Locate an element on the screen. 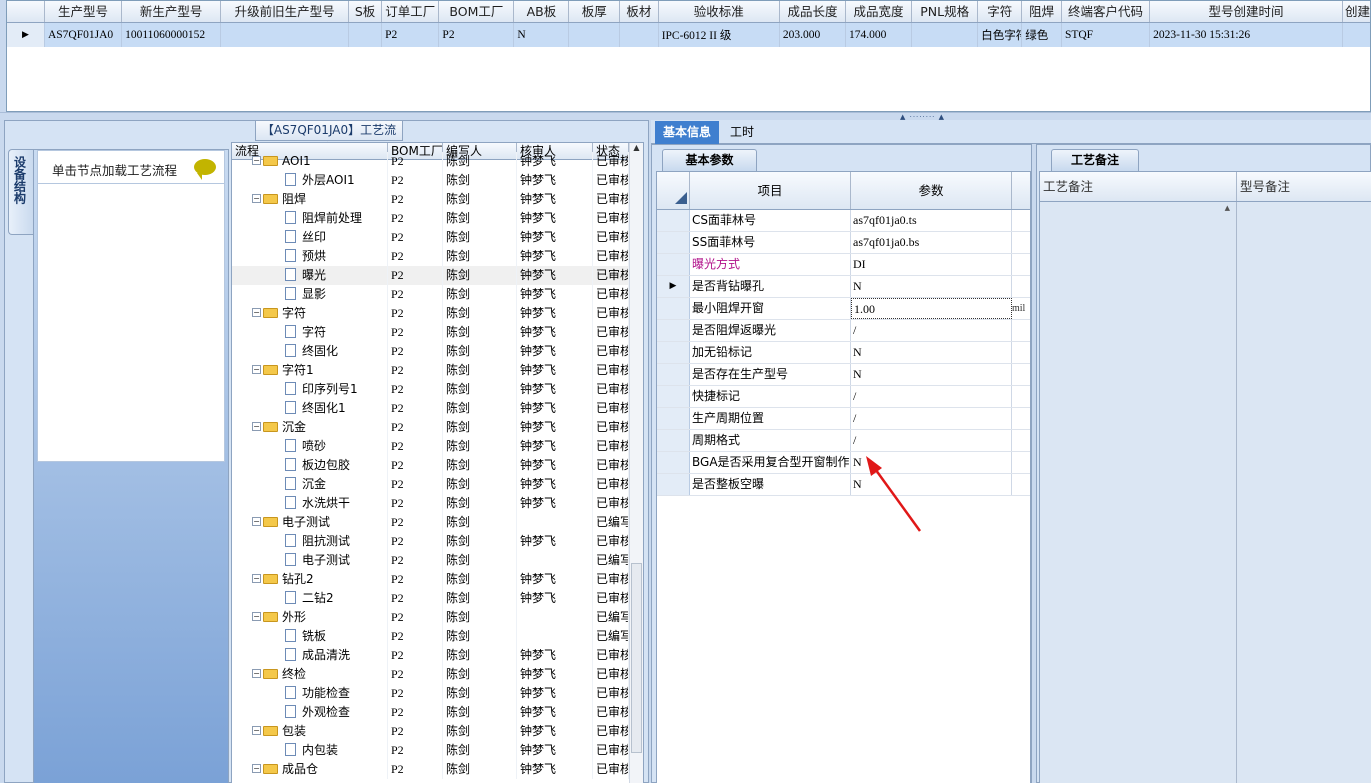 Image resolution: width=1371 pixels, height=783 pixels. tree-row: 阻抗测试 P2 陈剑 钟梦飞 已审核 is located at coordinates (437, 541).